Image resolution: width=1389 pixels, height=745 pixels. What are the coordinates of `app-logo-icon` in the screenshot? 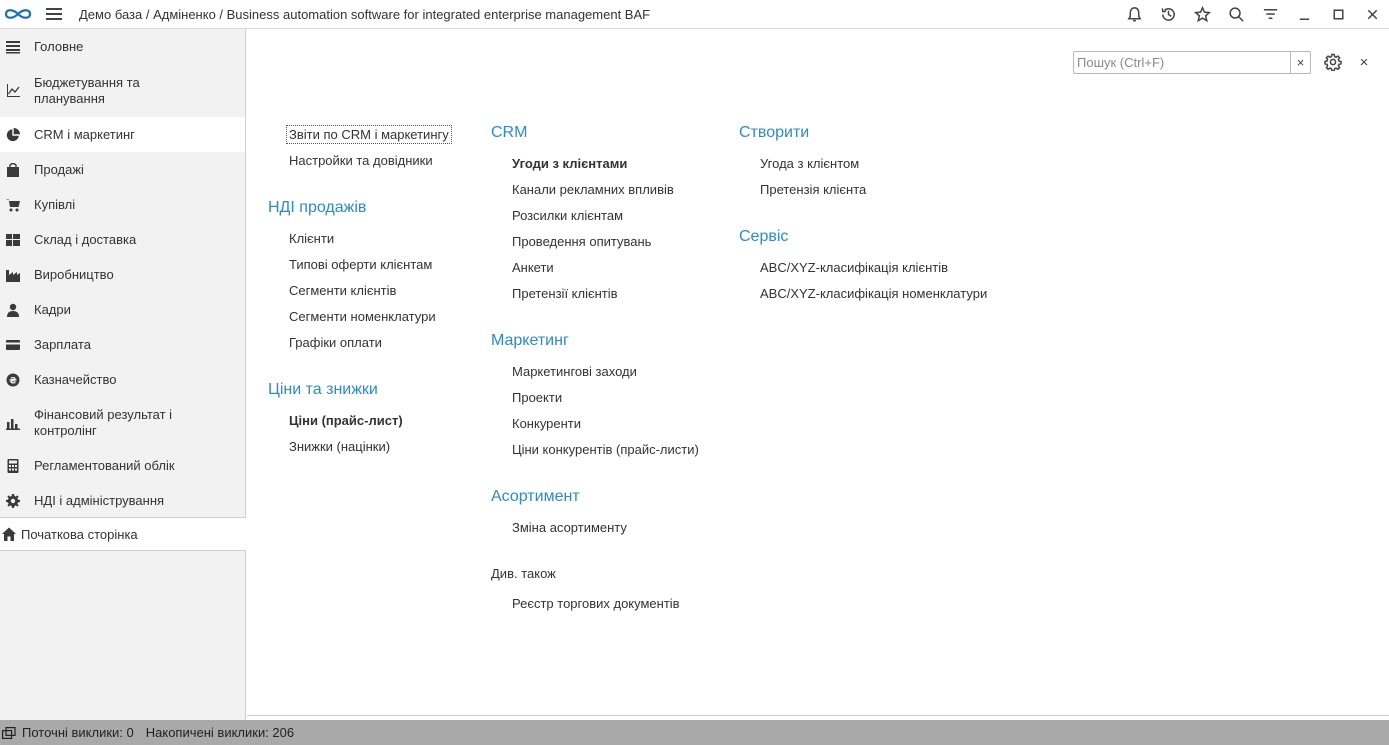 It's located at (18, 14).